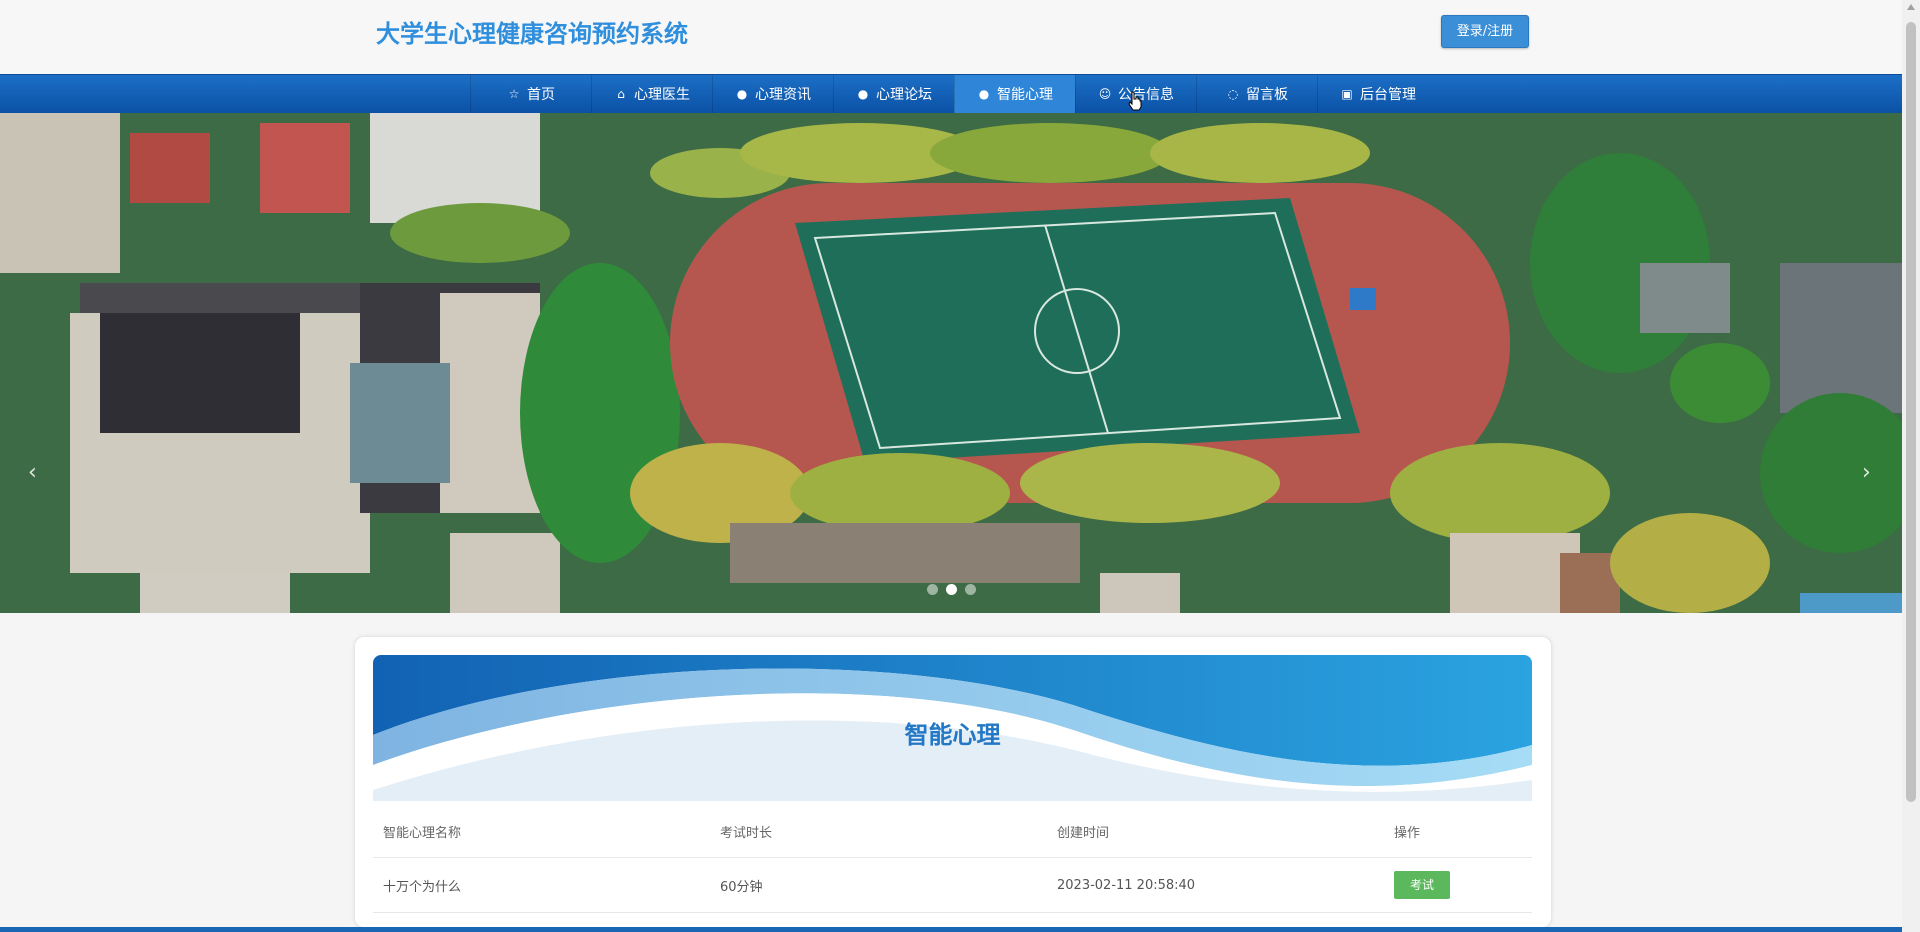 The height and width of the screenshot is (932, 1920). Describe the element at coordinates (1458, 885) in the screenshot. I see `cell-action: 考试` at that location.